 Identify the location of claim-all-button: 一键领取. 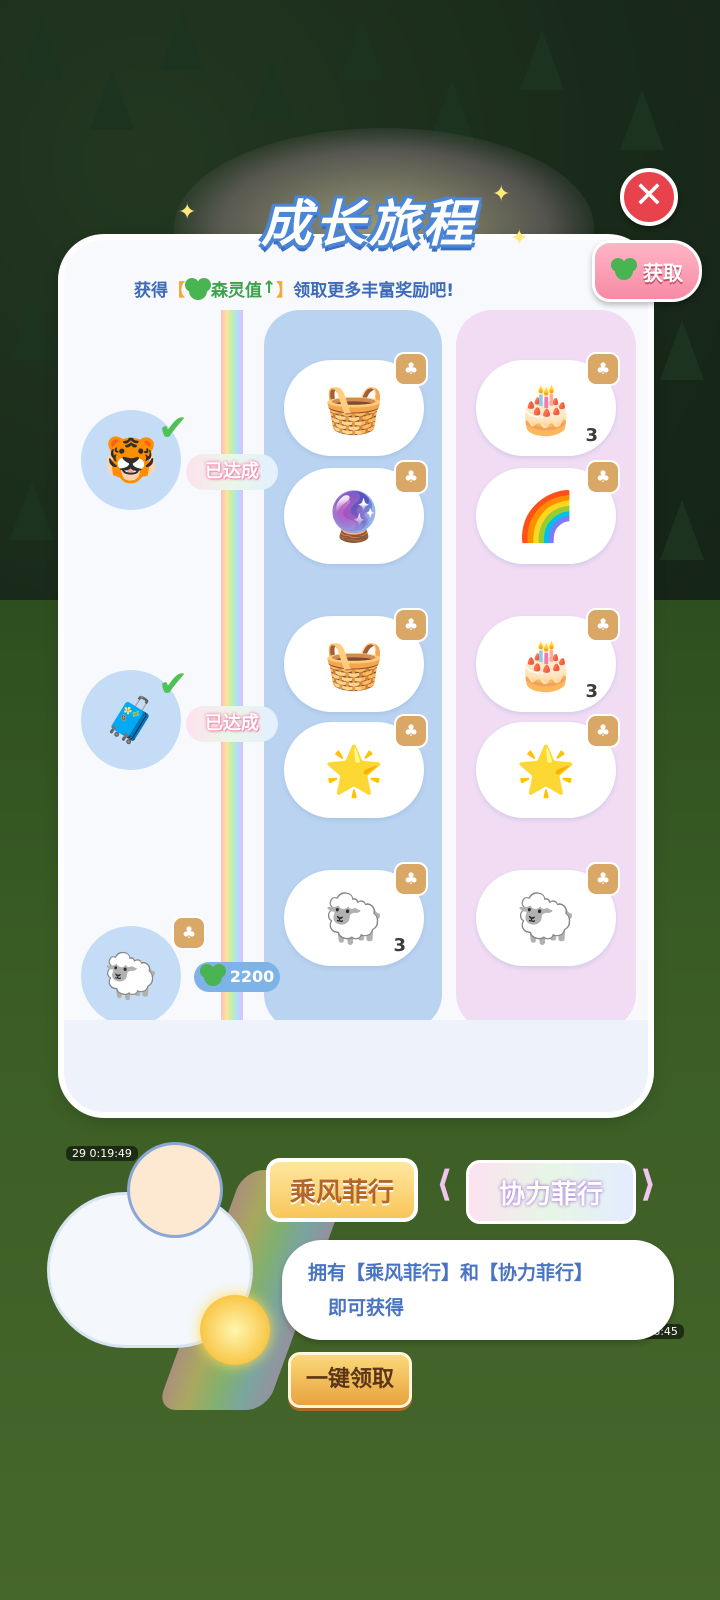
(350, 1380).